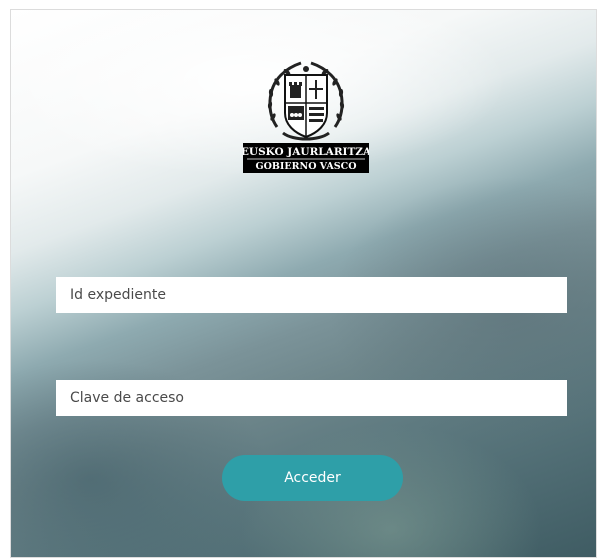 The height and width of the screenshot is (558, 604). Describe the element at coordinates (312, 478) in the screenshot. I see `acceder-button: Acceder` at that location.